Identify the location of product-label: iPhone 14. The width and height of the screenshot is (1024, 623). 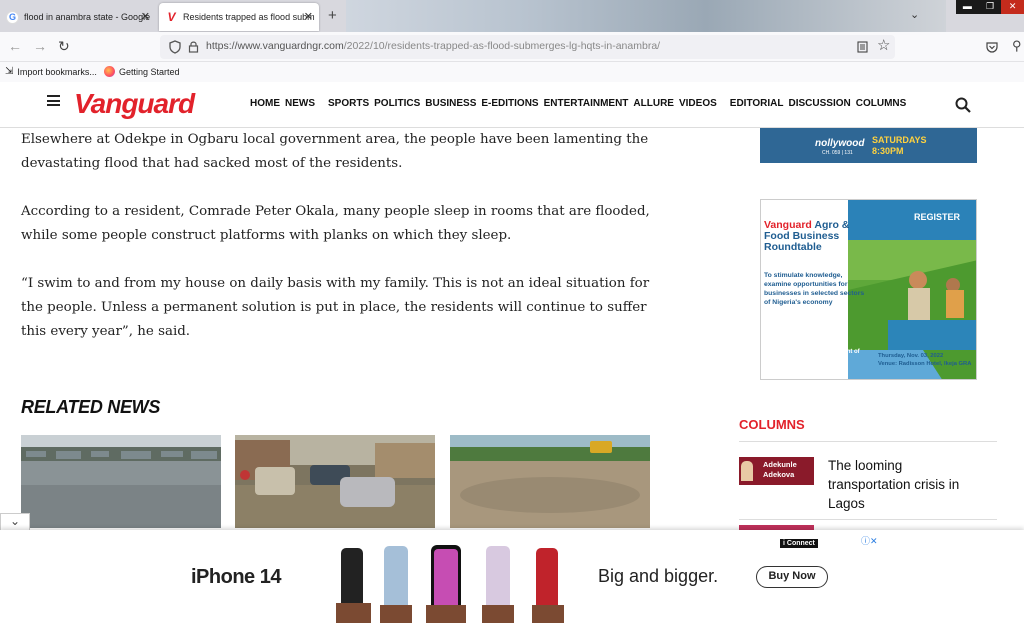
(236, 577).